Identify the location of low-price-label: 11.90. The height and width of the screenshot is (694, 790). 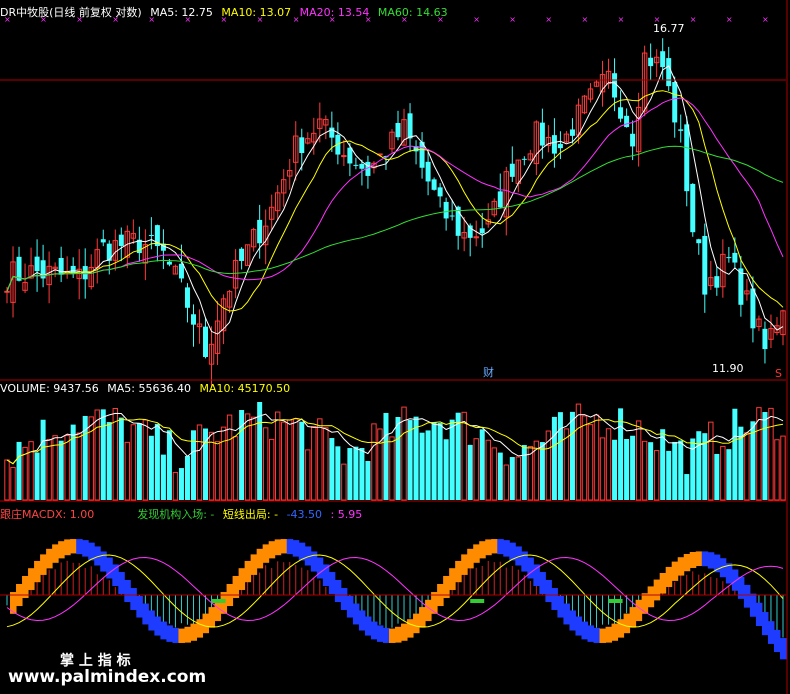
(728, 368).